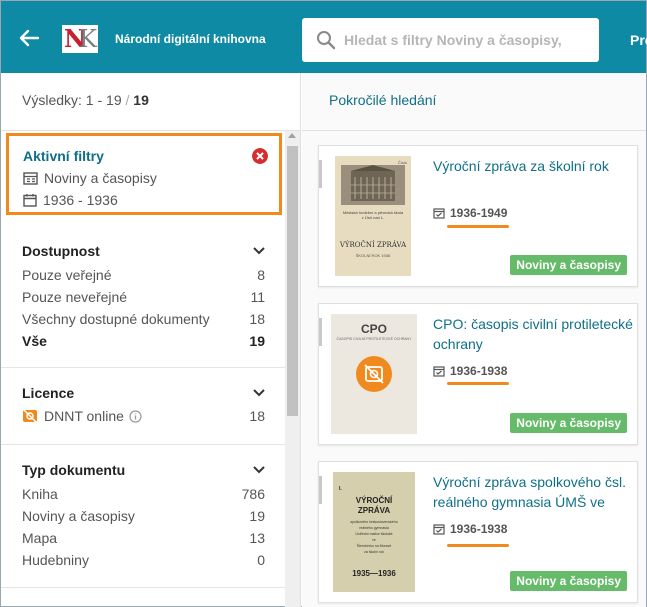 The height and width of the screenshot is (607, 647). What do you see at coordinates (143, 494) in the screenshot?
I see `filter-option: Kniha 786` at bounding box center [143, 494].